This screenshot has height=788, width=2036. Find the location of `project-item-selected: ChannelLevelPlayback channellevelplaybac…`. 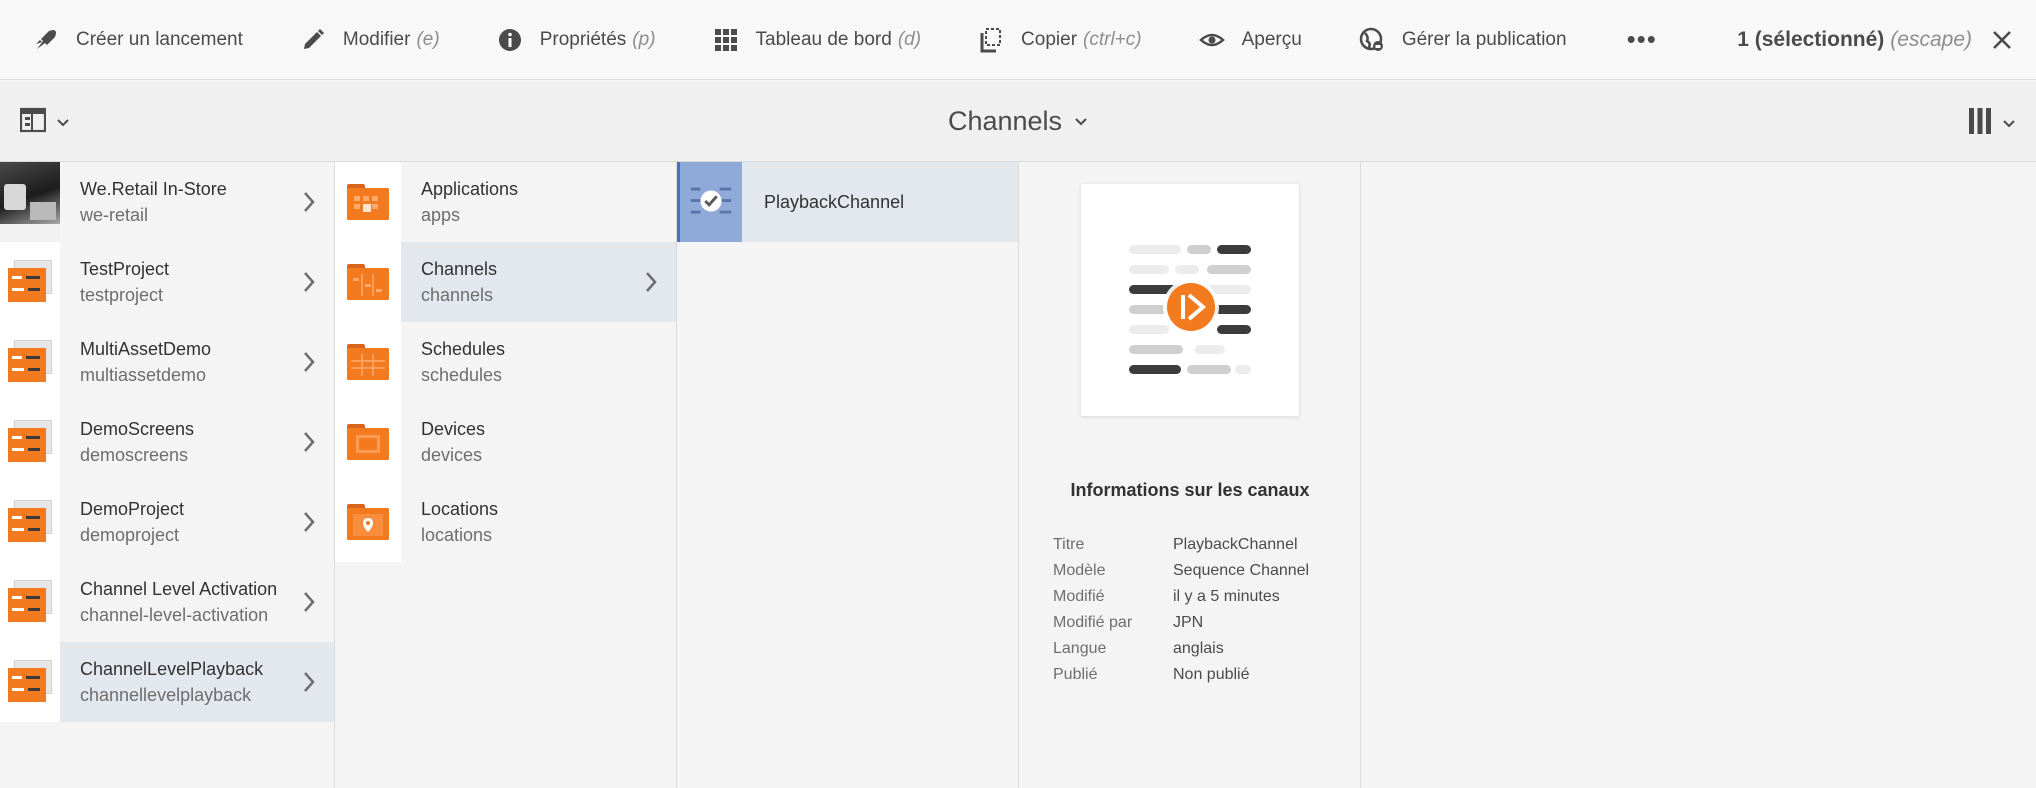

project-item-selected: ChannelLevelPlayback channellevelplaybac… is located at coordinates (167, 682).